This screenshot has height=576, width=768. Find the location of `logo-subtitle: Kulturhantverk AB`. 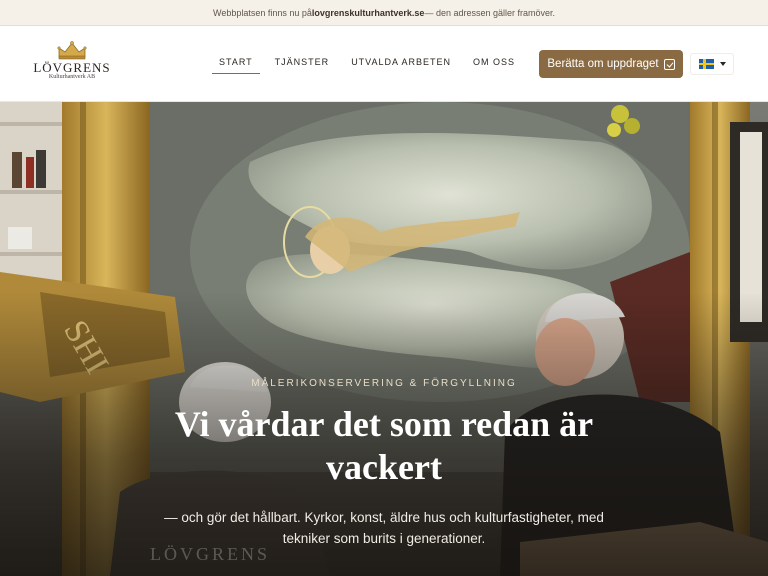

logo-subtitle: Kulturhantverk AB is located at coordinates (72, 77).